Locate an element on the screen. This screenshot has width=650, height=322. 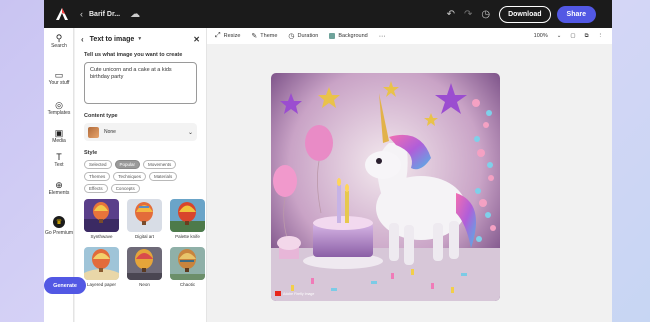
style-card-neon: Neon is located at coordinates (144, 267).